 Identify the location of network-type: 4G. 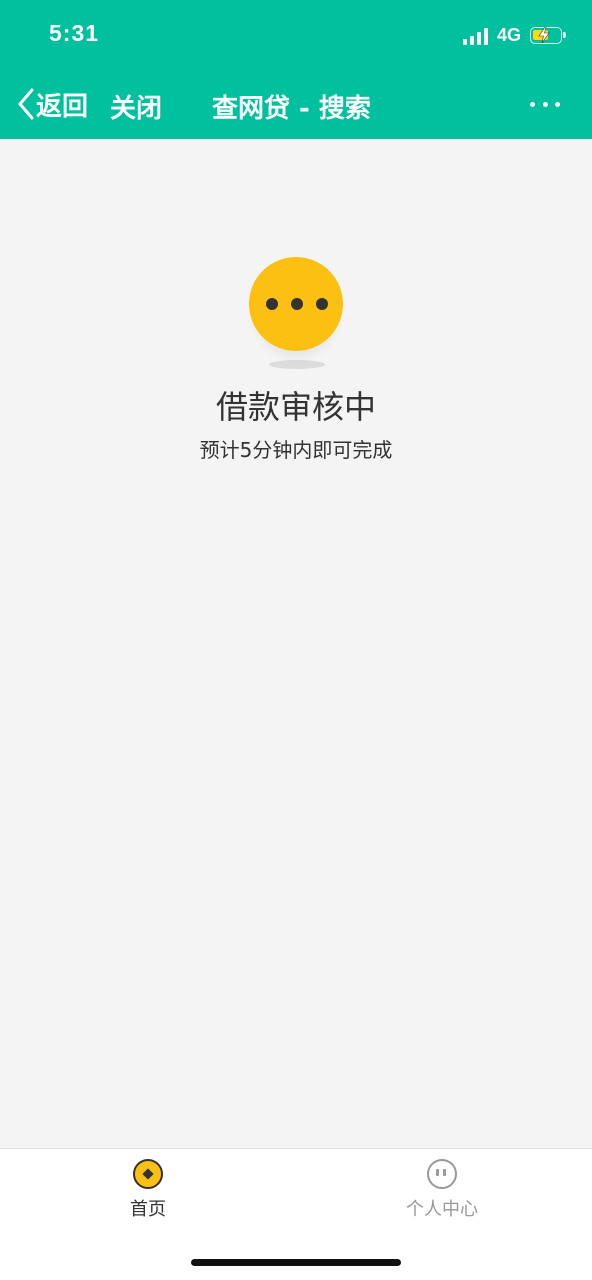
(509, 35).